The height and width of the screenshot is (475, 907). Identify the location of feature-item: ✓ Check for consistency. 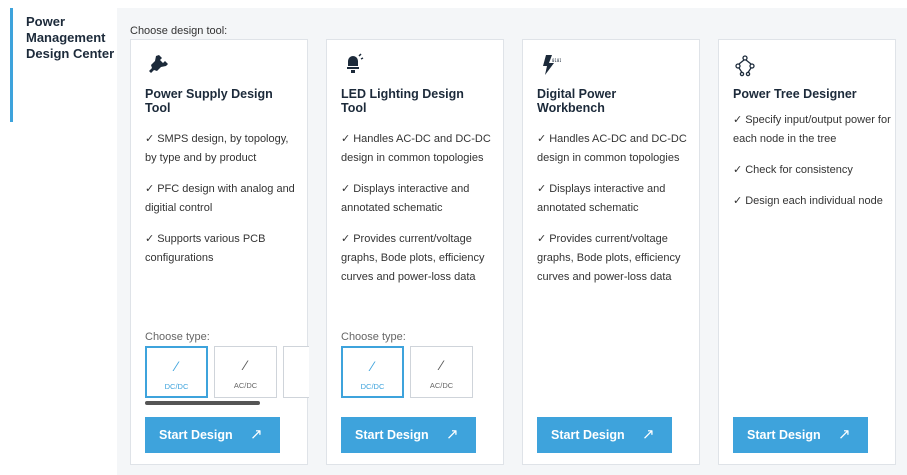
(812, 170).